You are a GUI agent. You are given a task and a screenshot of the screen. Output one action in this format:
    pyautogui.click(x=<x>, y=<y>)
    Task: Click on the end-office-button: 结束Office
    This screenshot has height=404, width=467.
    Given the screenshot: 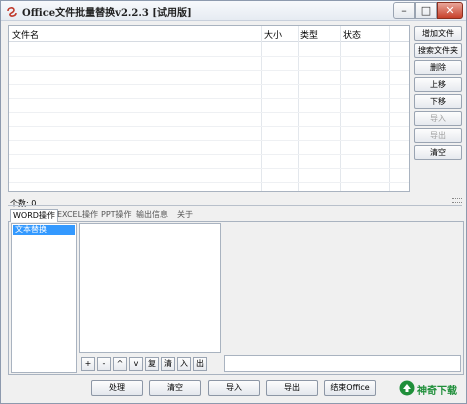 What is the action you would take?
    pyautogui.click(x=350, y=388)
    